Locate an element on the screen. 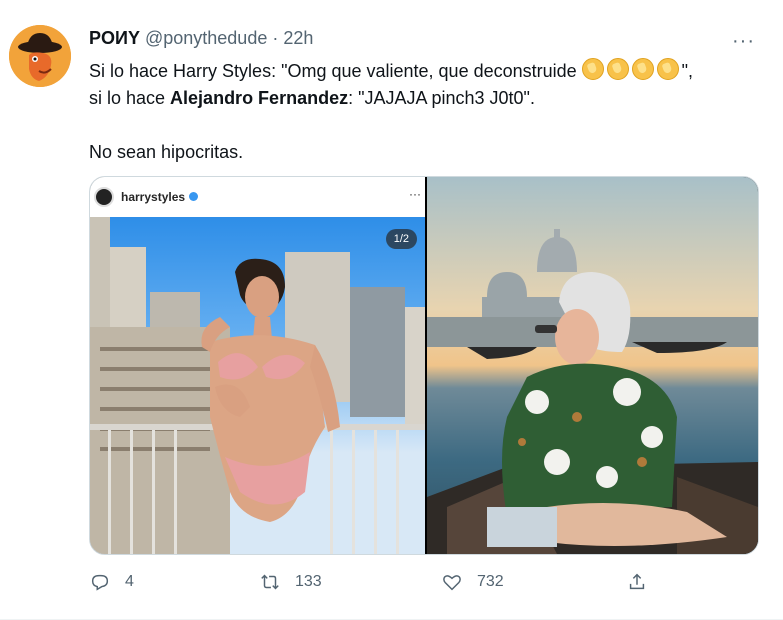  share-icon is located at coordinates (637, 582).